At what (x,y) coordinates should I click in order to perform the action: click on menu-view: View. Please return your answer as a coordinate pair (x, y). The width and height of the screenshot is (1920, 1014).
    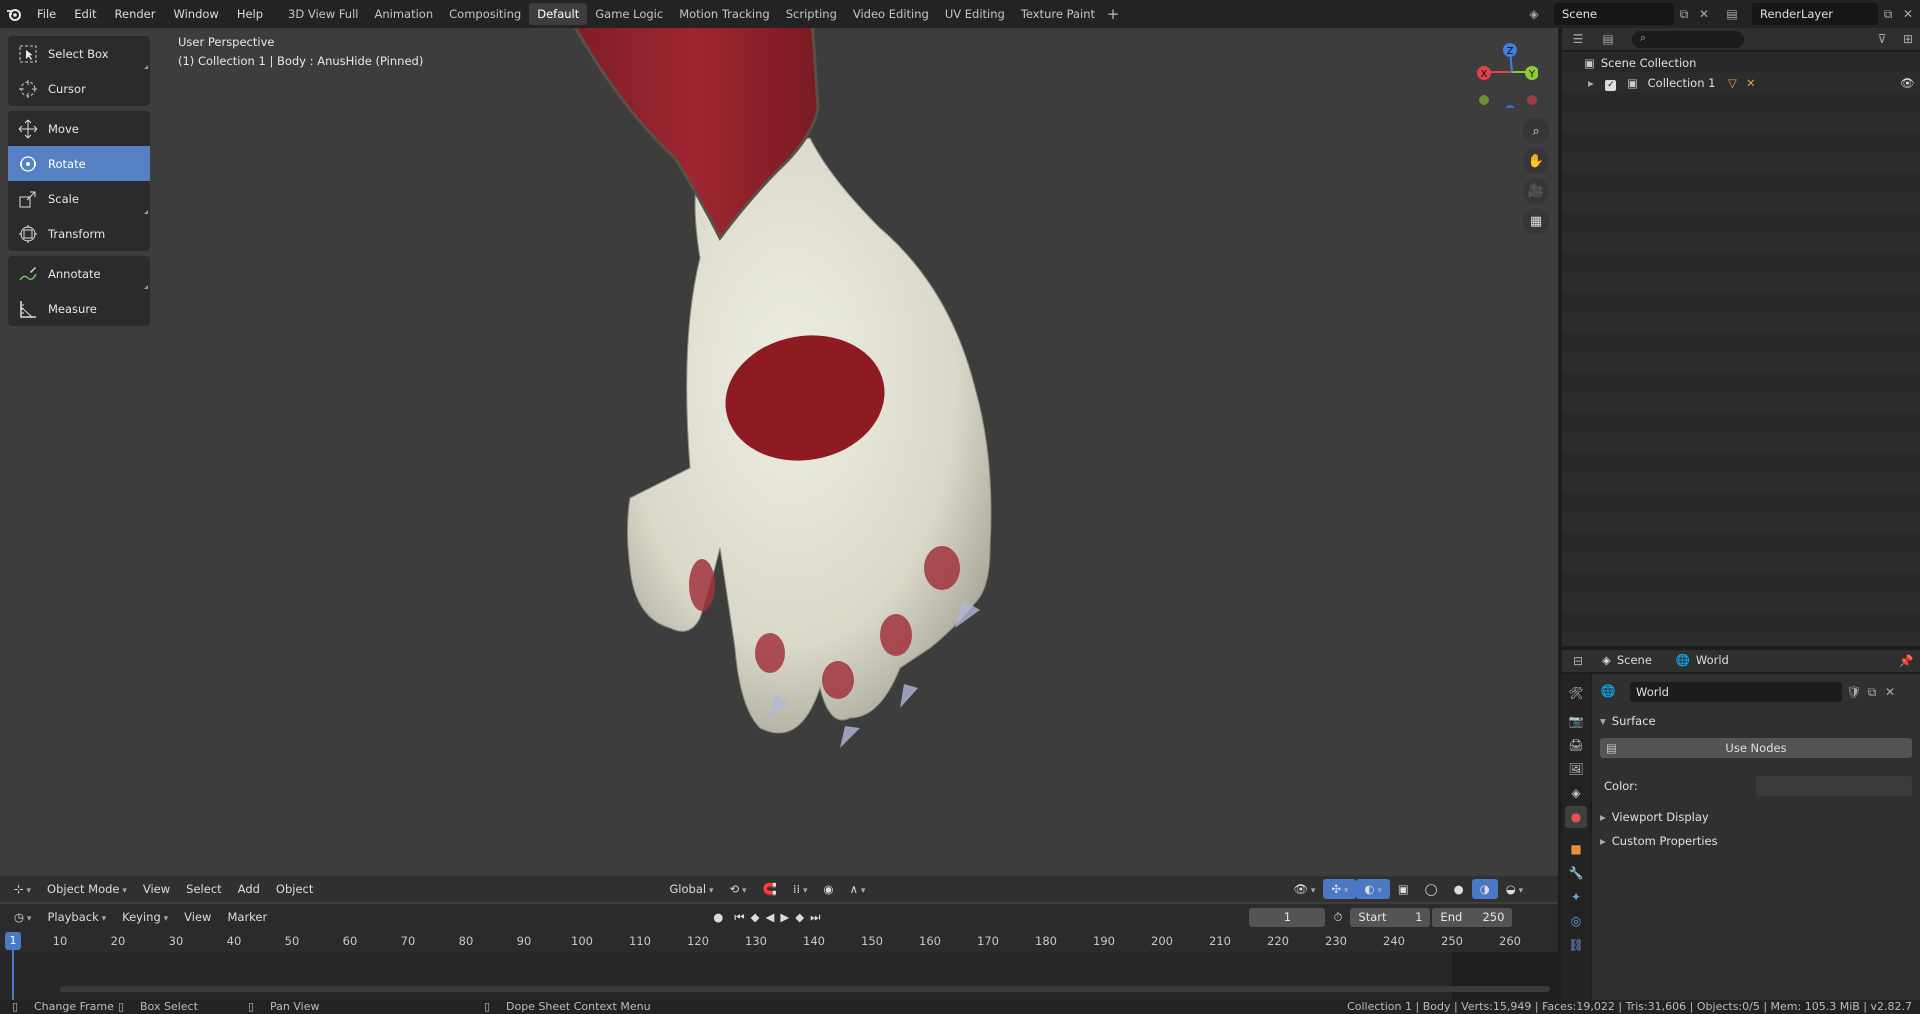
    Looking at the image, I should click on (156, 889).